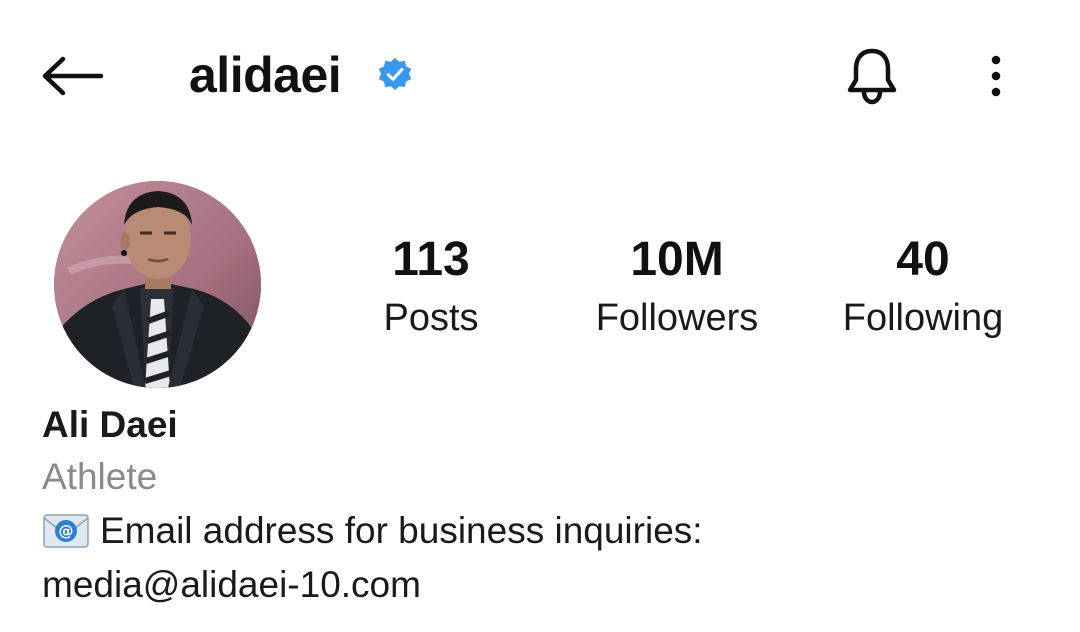 This screenshot has width=1080, height=632. I want to click on email-emoji-icon: @, so click(66, 531).